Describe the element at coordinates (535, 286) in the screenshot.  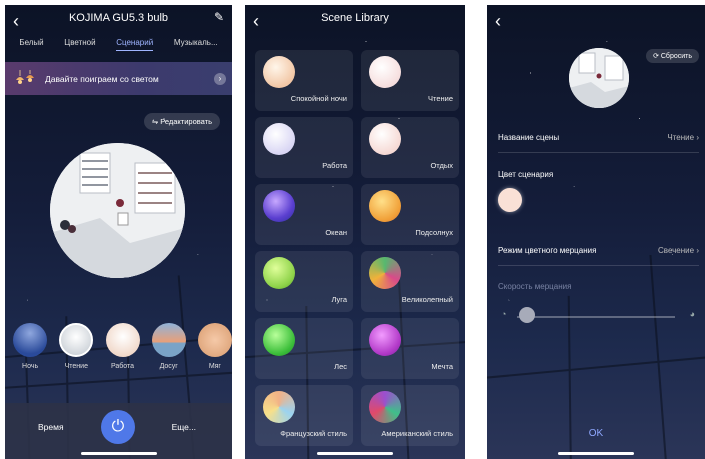
I see `flicker-speed-label: Скорость мерцания` at that location.